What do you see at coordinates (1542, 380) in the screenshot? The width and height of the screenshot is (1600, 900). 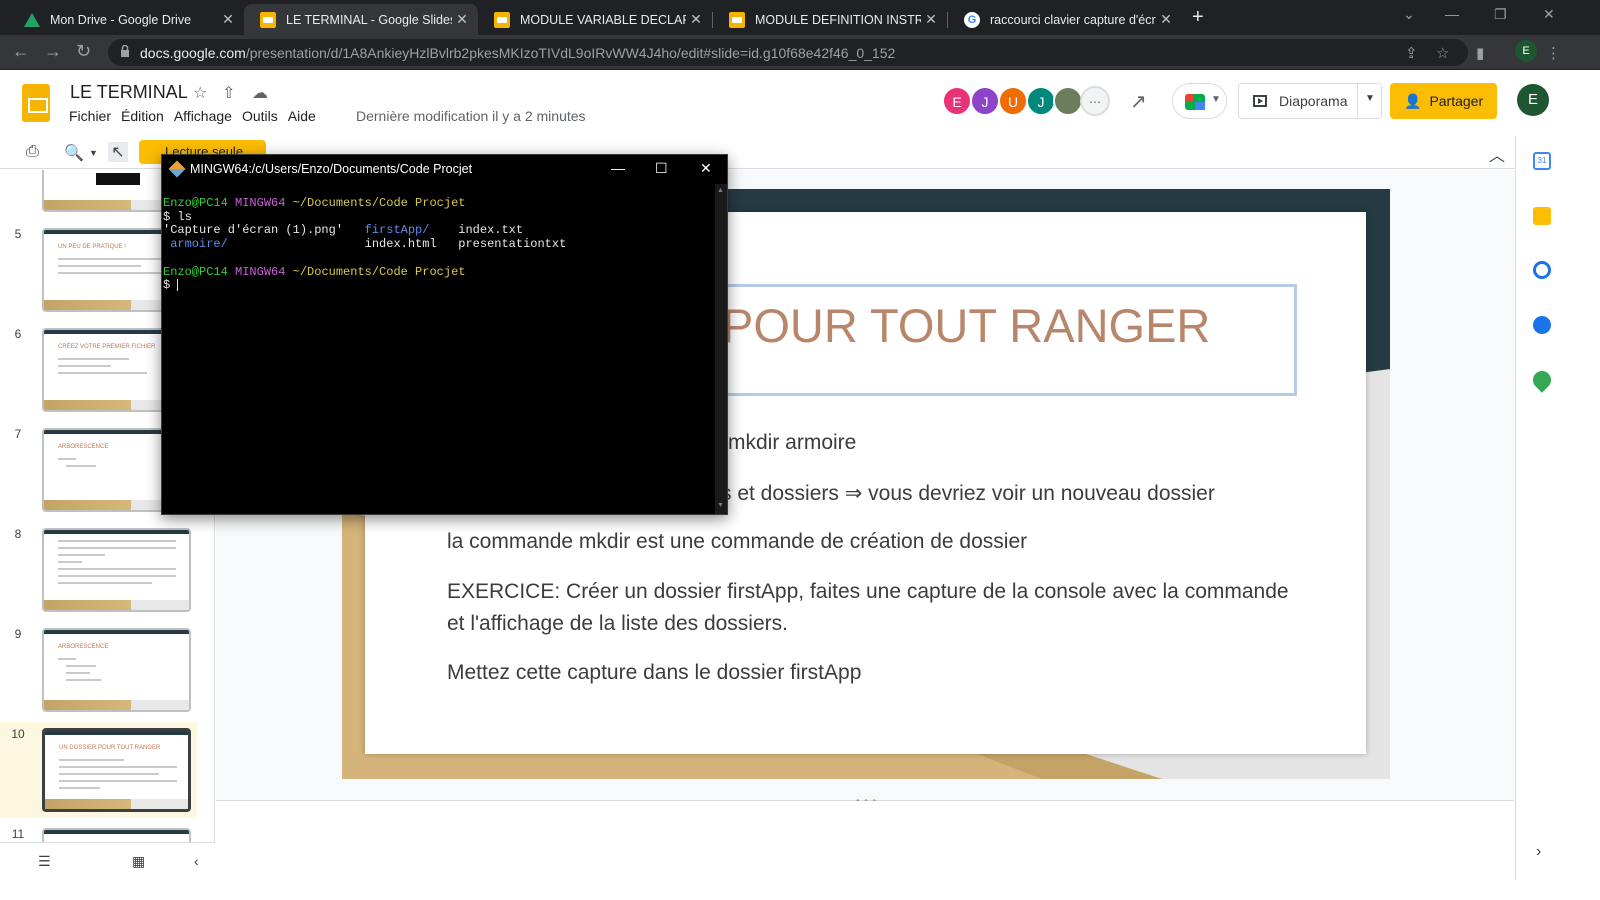 I see `maps-icon` at bounding box center [1542, 380].